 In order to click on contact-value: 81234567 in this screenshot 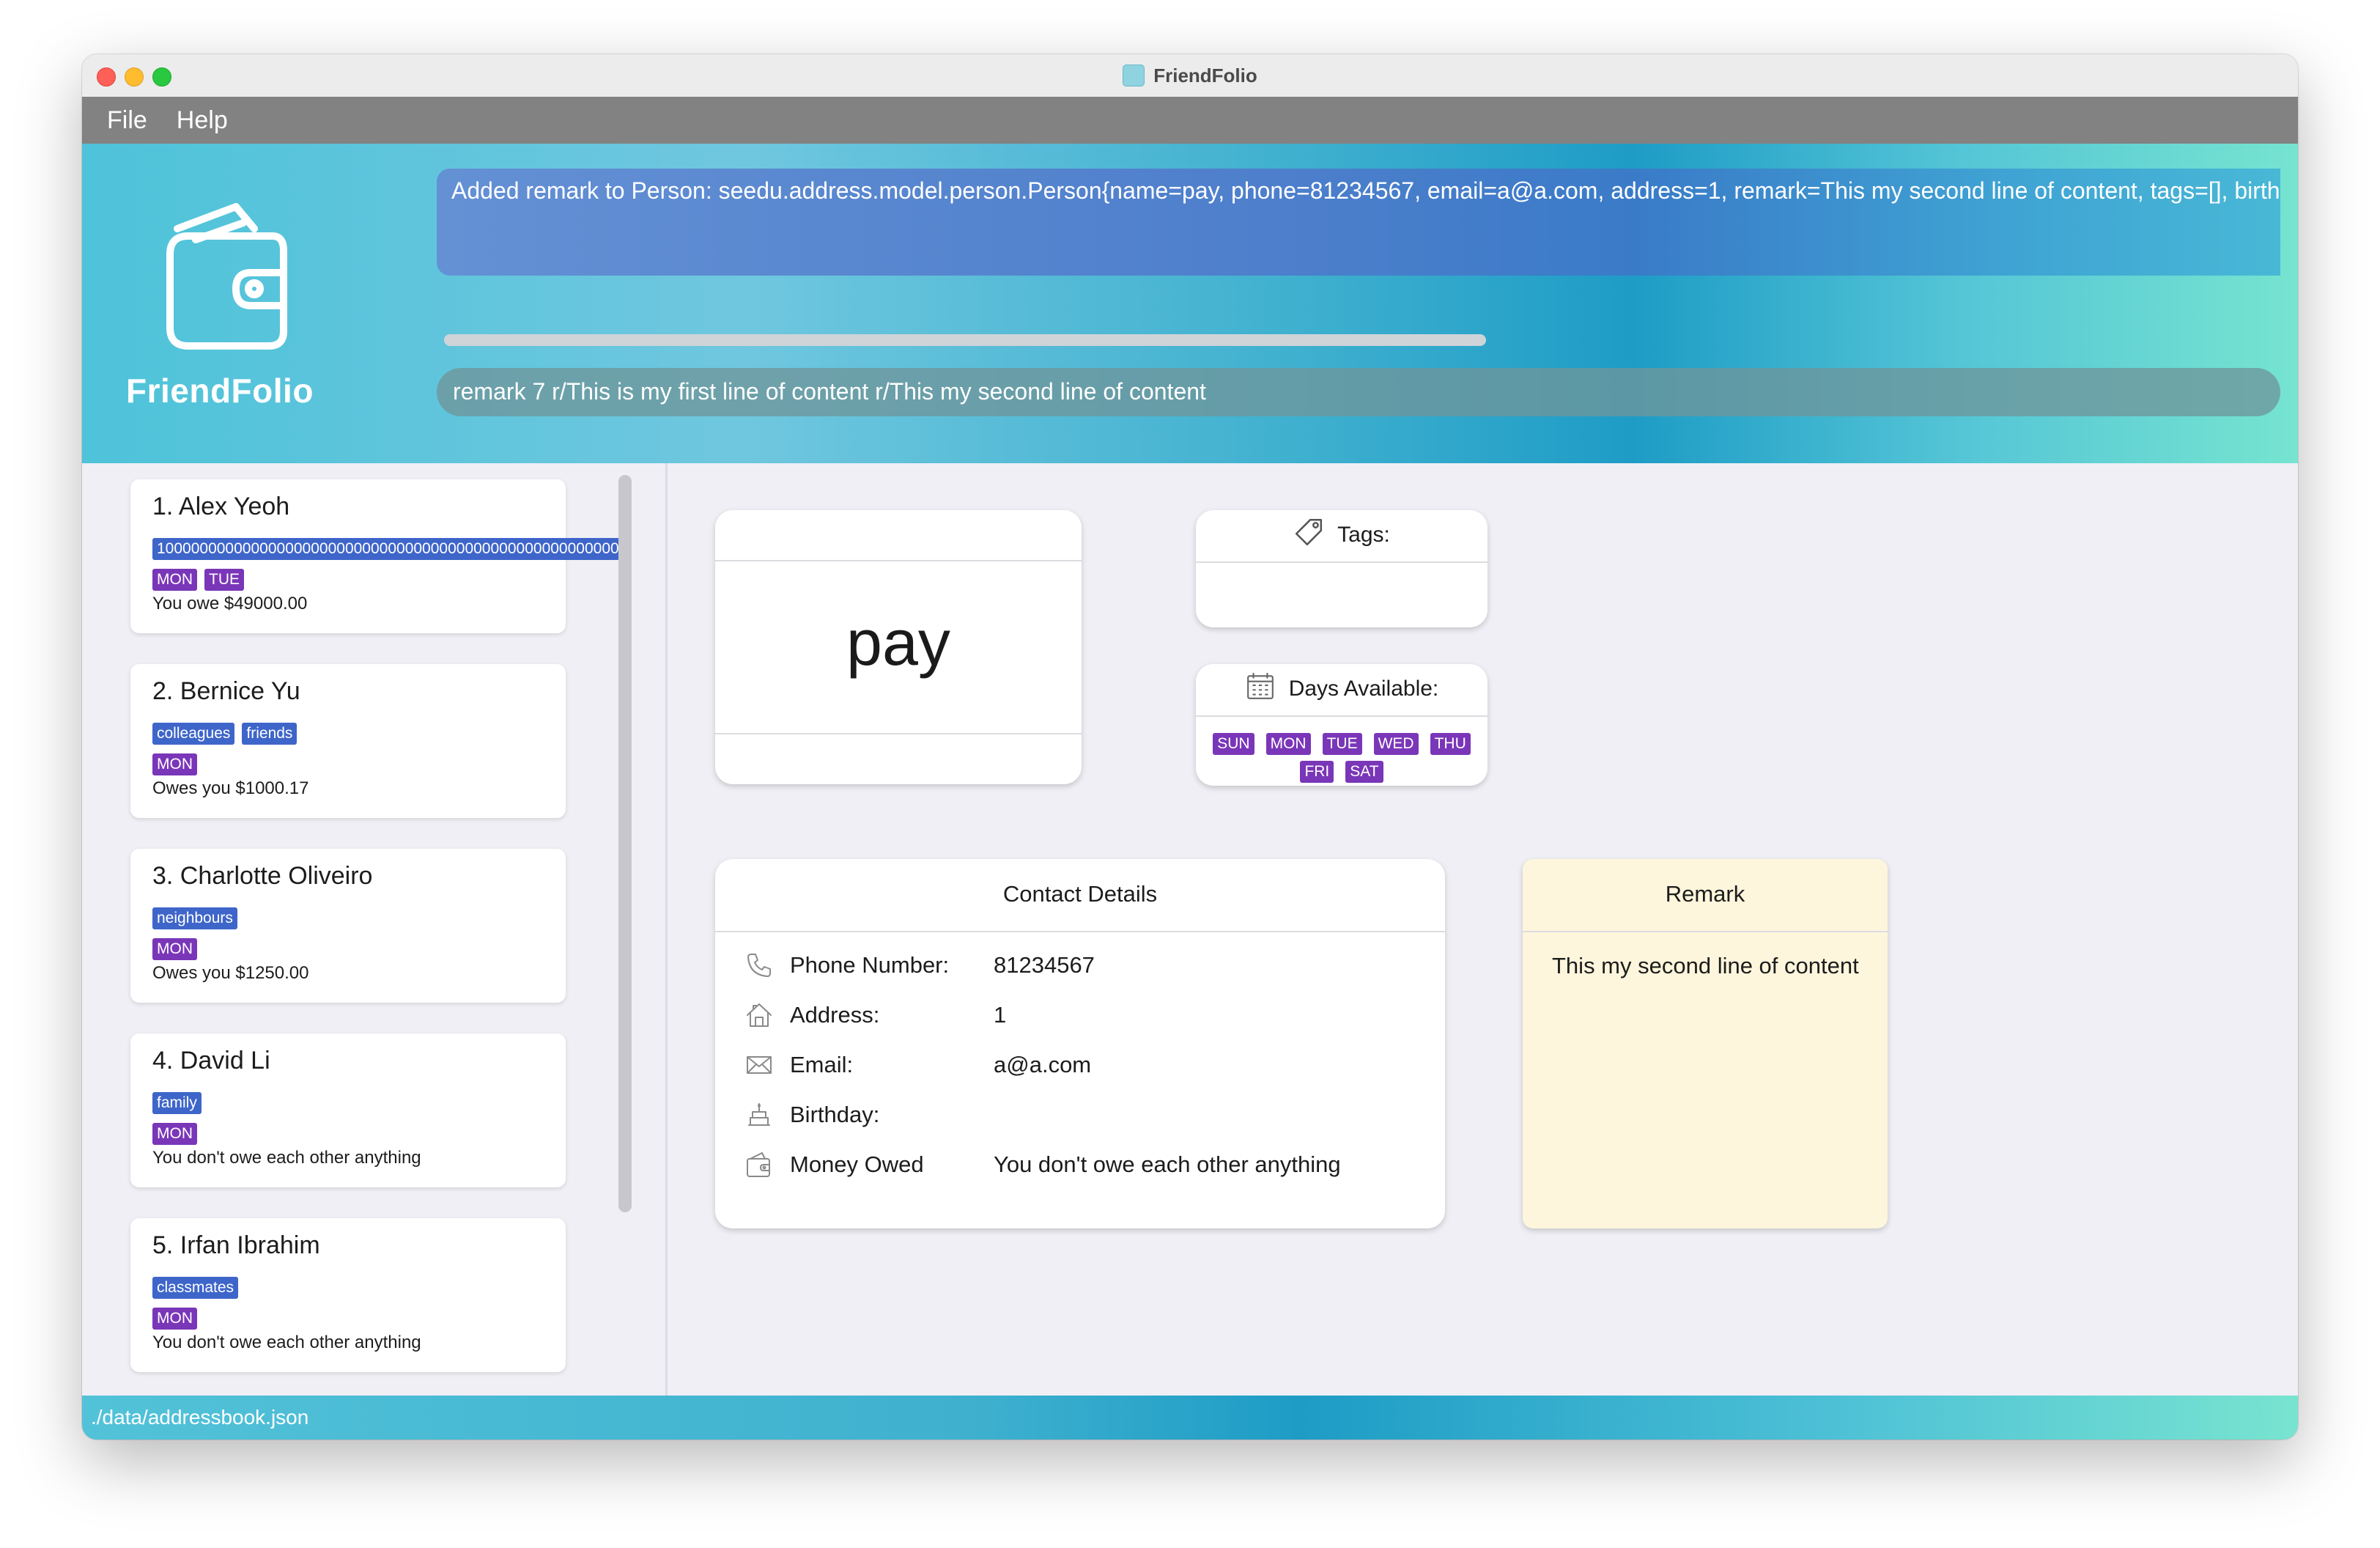, I will do `click(1044, 965)`.